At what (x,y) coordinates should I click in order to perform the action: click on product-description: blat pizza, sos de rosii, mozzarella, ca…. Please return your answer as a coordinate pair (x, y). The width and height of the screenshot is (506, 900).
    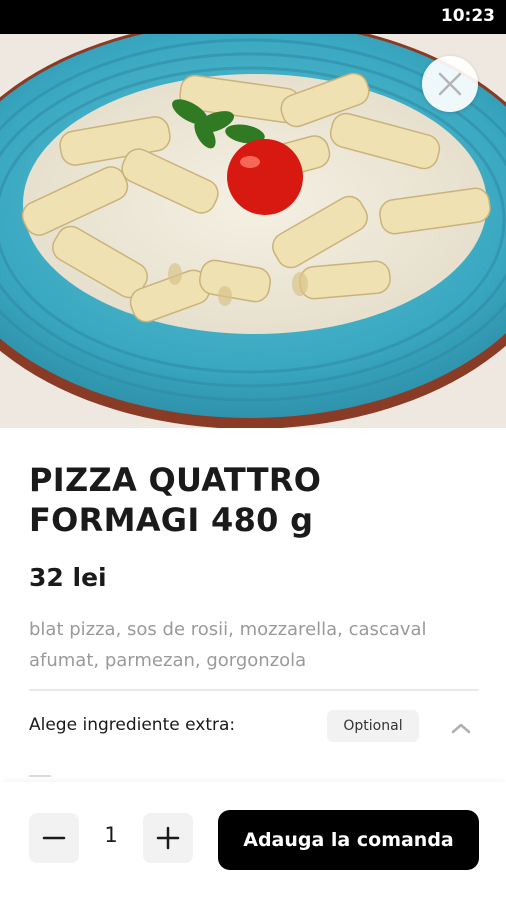
    Looking at the image, I should click on (228, 645).